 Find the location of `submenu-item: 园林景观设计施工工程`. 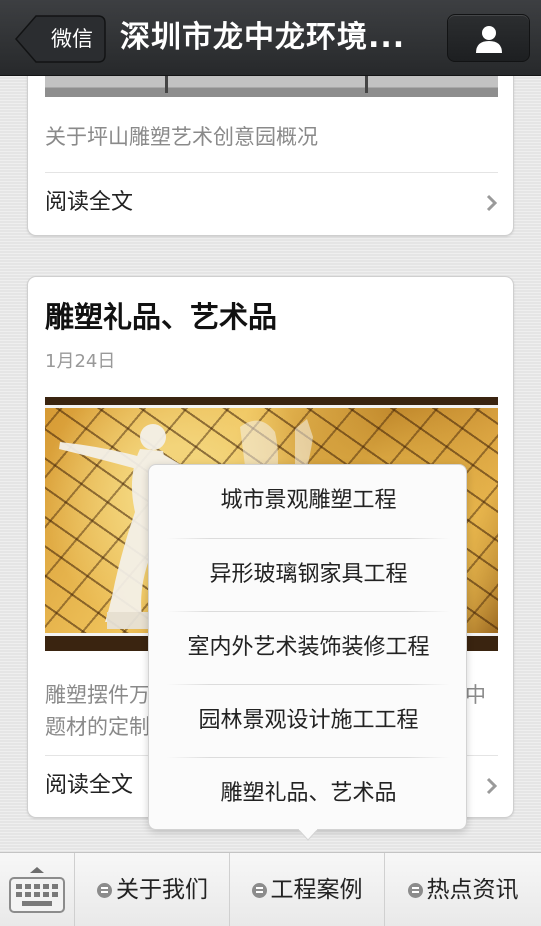

submenu-item: 园林景观设计施工工程 is located at coordinates (308, 721).